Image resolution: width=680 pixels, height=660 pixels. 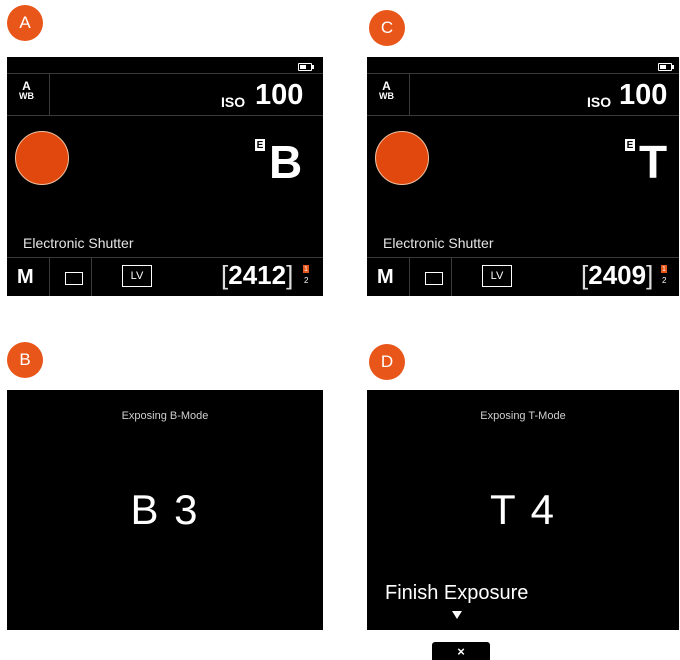 What do you see at coordinates (387, 28) in the screenshot?
I see `badge-c: C` at bounding box center [387, 28].